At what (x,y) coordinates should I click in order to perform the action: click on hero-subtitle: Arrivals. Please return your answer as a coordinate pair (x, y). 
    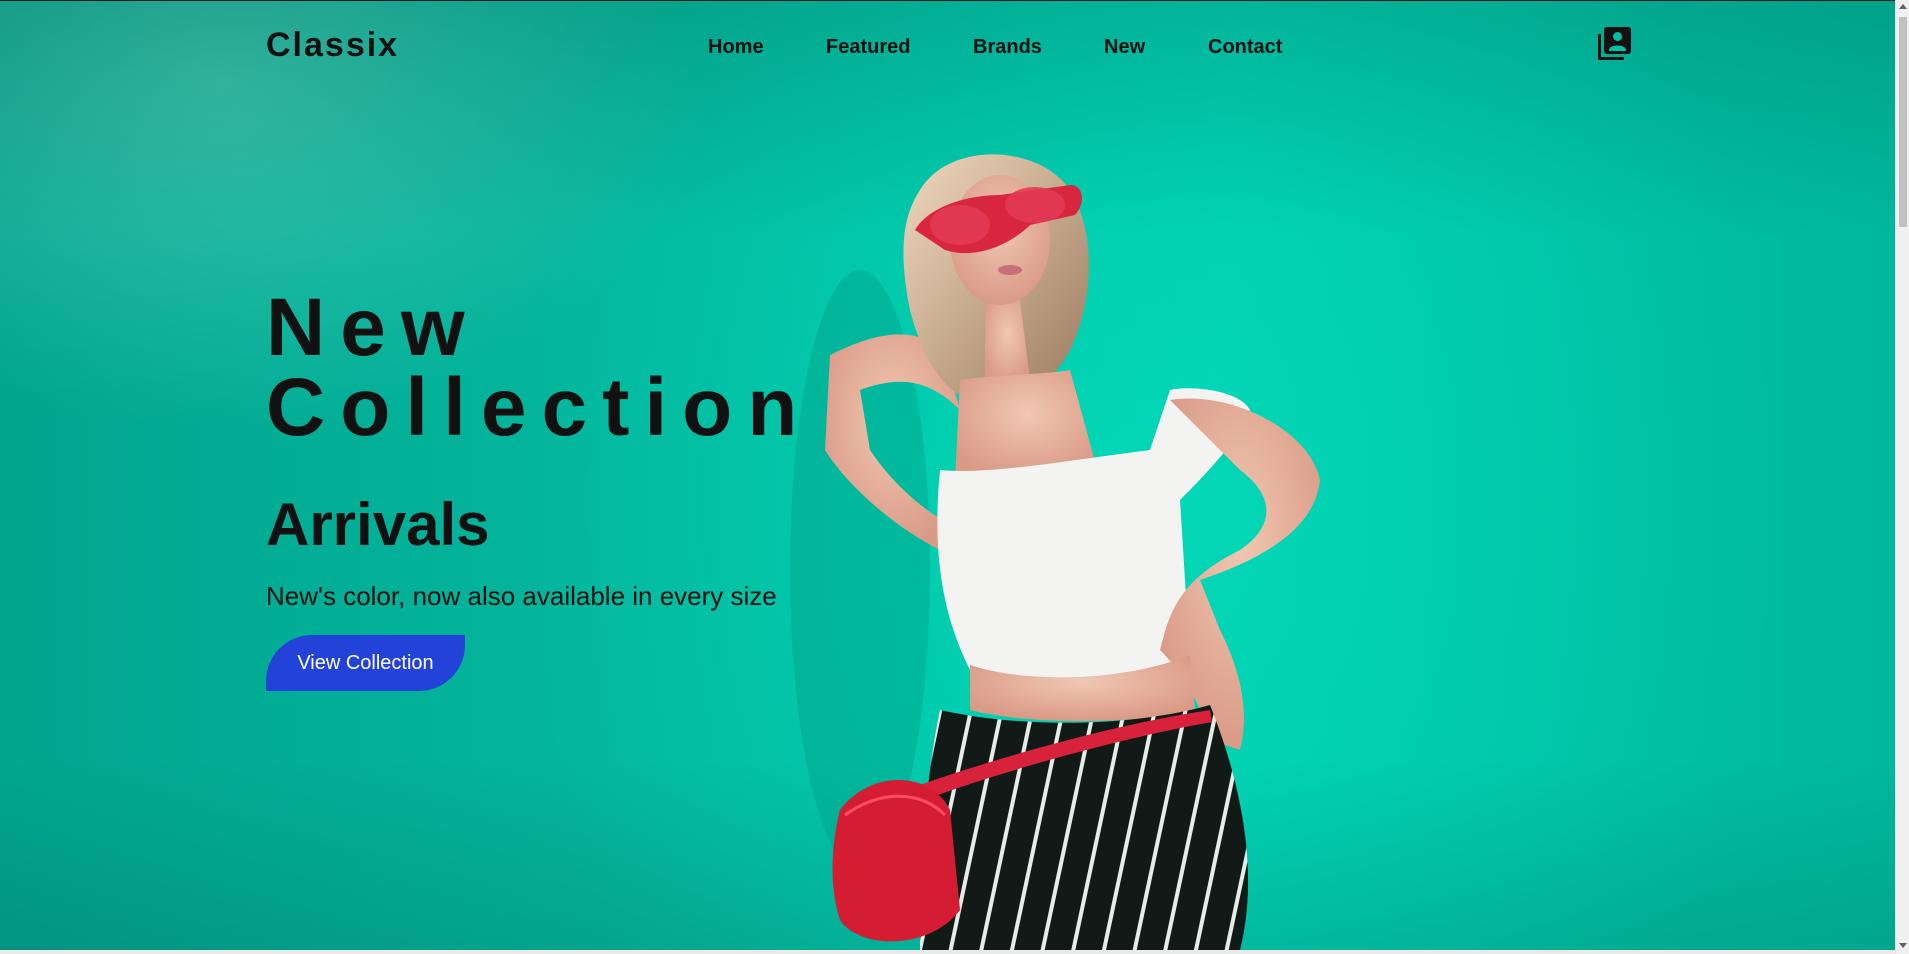
    Looking at the image, I should click on (378, 524).